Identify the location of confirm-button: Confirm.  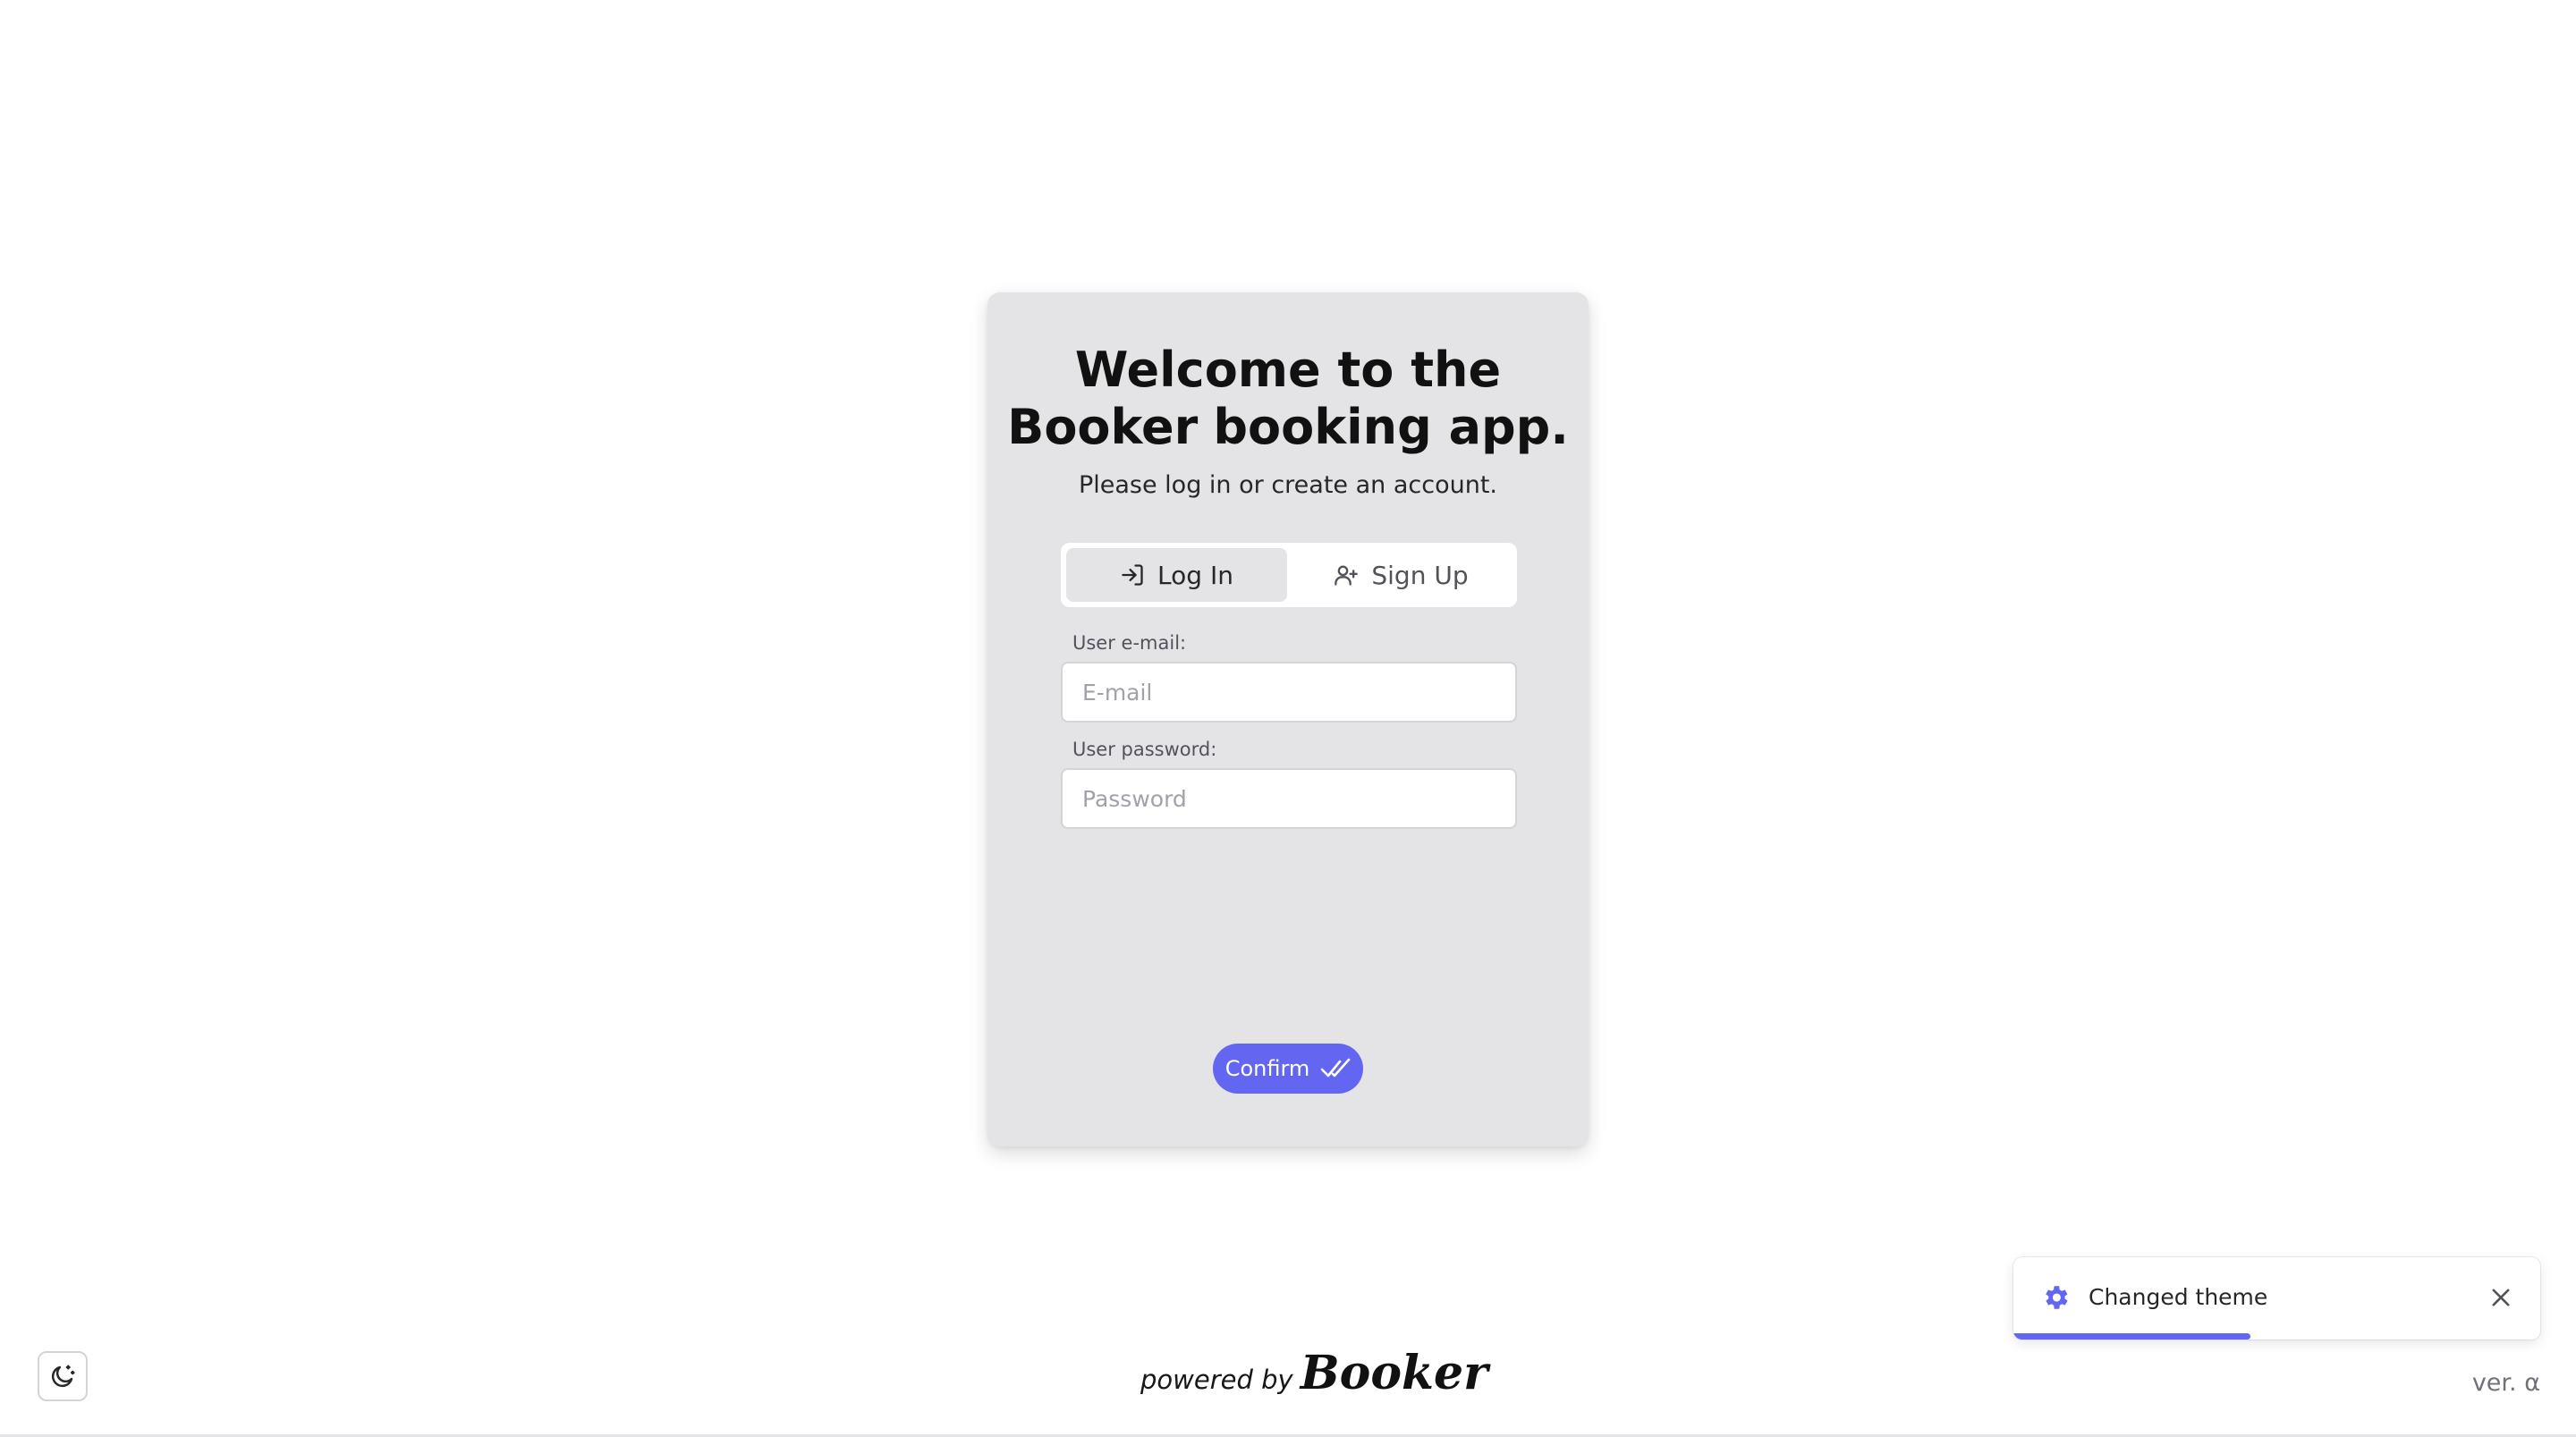
(1288, 1069).